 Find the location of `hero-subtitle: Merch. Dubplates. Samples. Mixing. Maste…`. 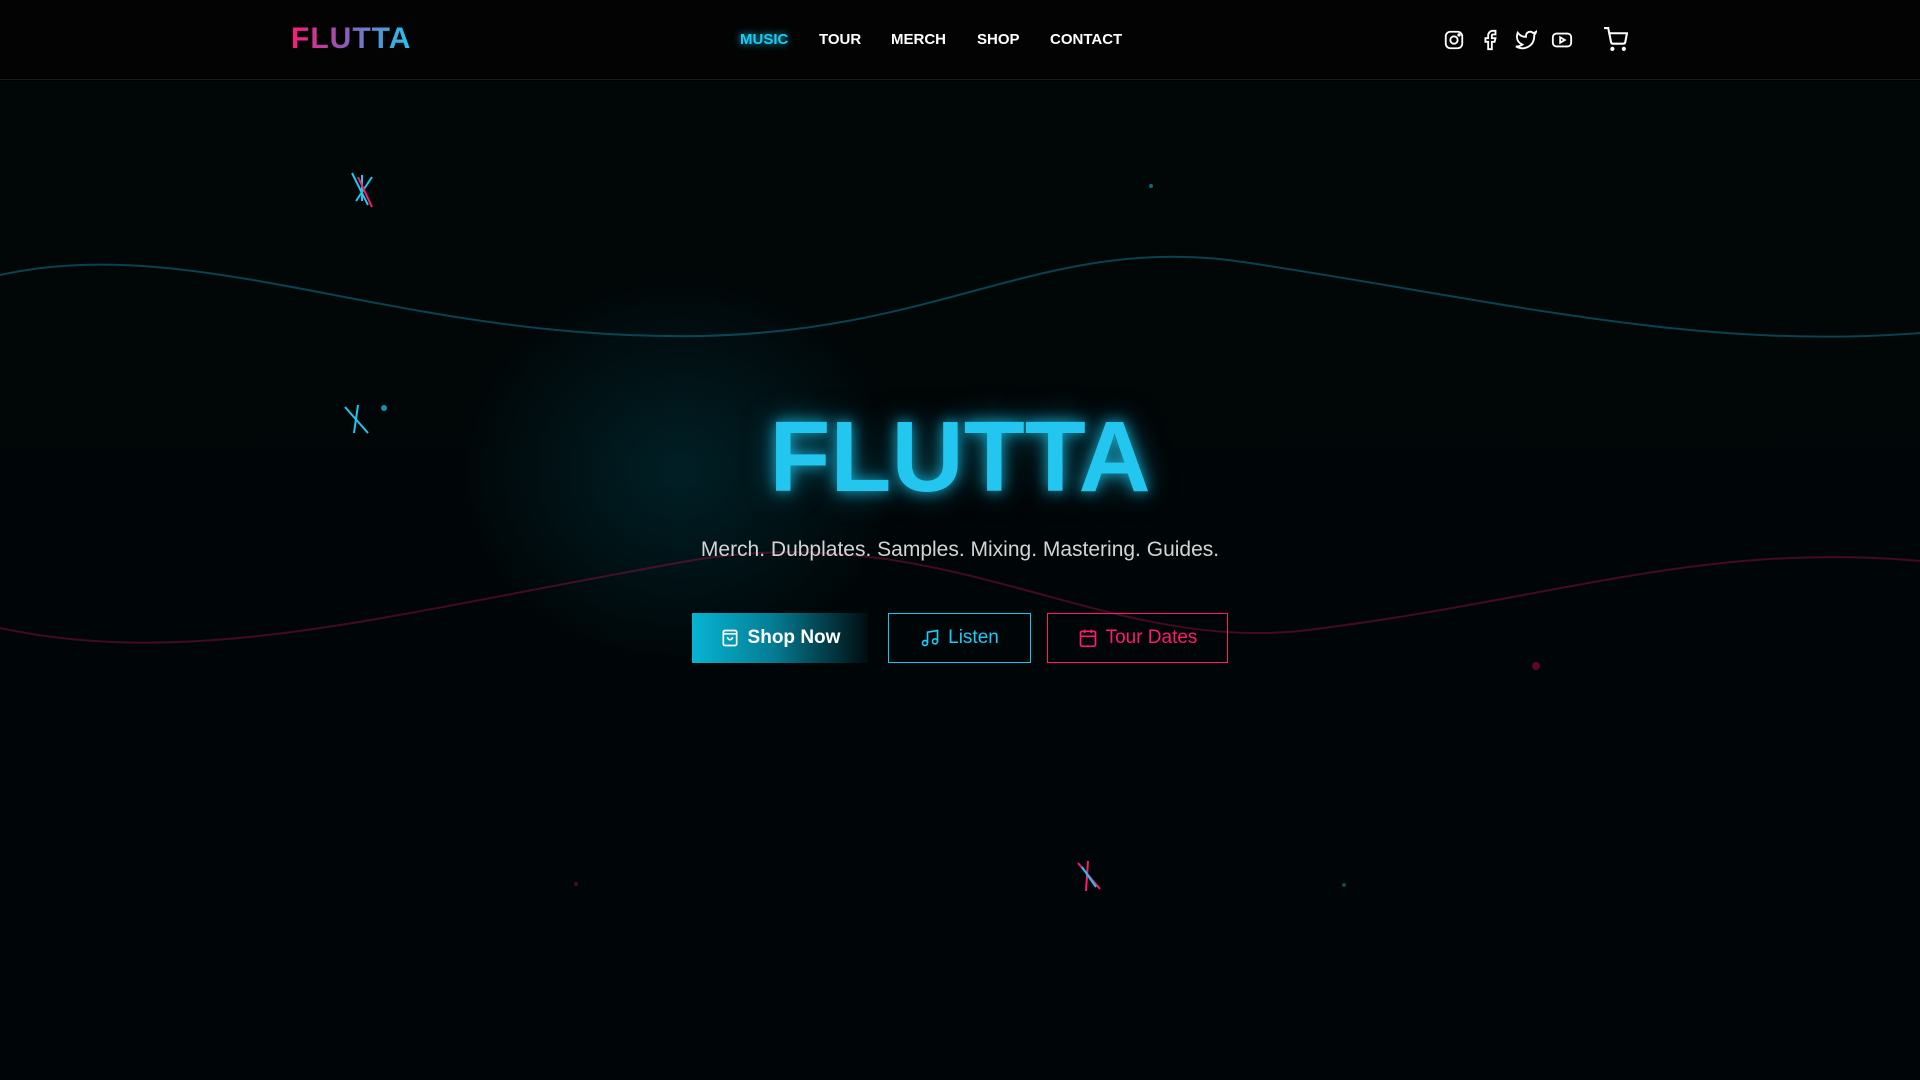

hero-subtitle: Merch. Dubplates. Samples. Mixing. Maste… is located at coordinates (960, 549).